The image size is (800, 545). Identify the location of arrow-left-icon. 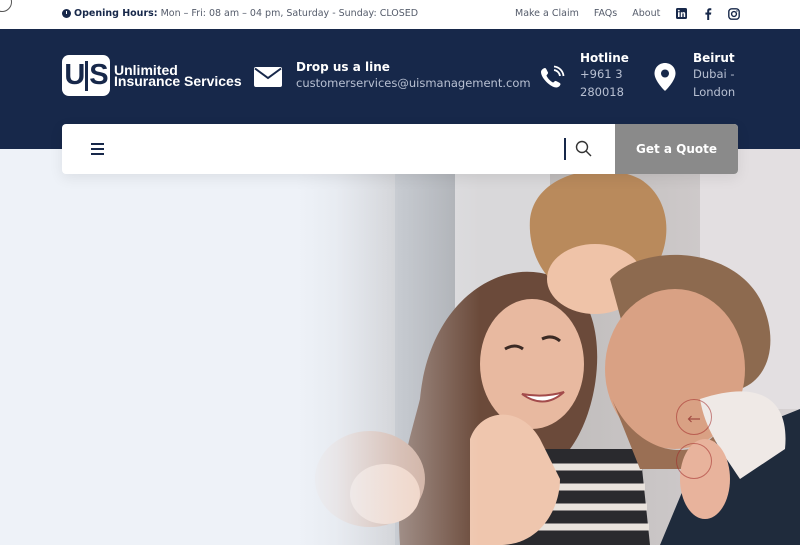
(694, 417).